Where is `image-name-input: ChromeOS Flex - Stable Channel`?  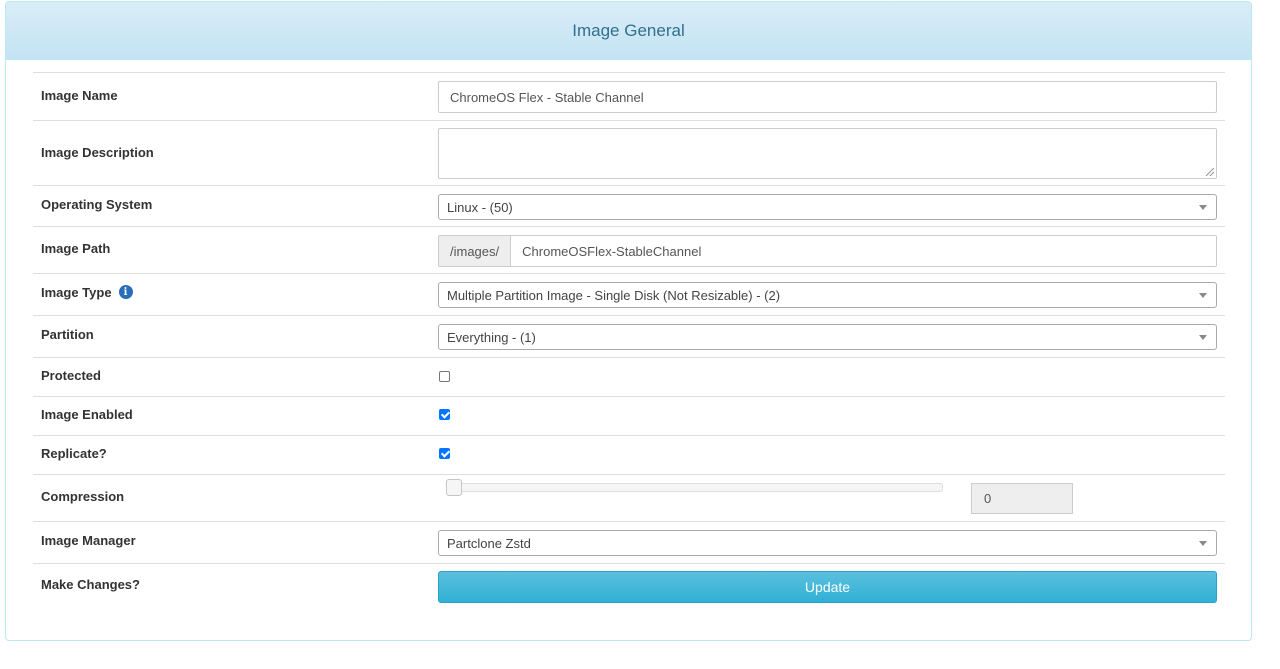
image-name-input: ChromeOS Flex - Stable Channel is located at coordinates (827, 97).